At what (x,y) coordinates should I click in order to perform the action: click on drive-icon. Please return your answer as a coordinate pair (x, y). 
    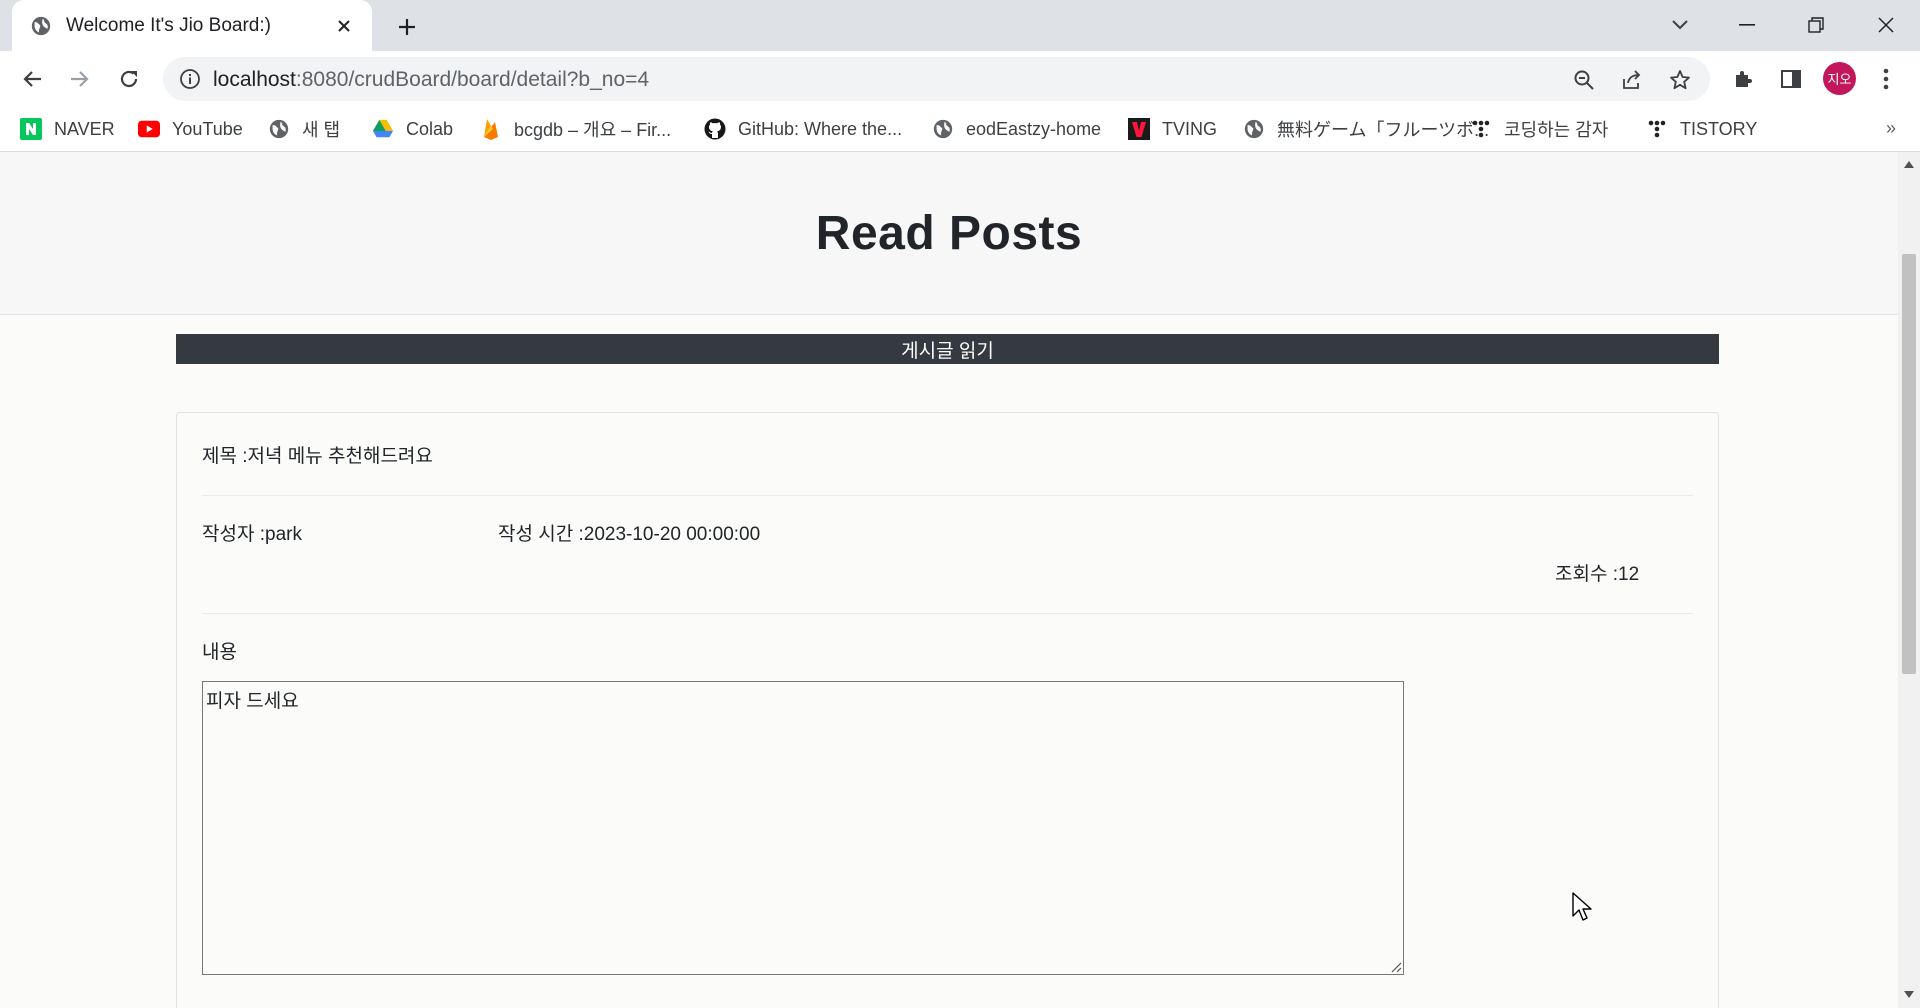
    Looking at the image, I should click on (383, 129).